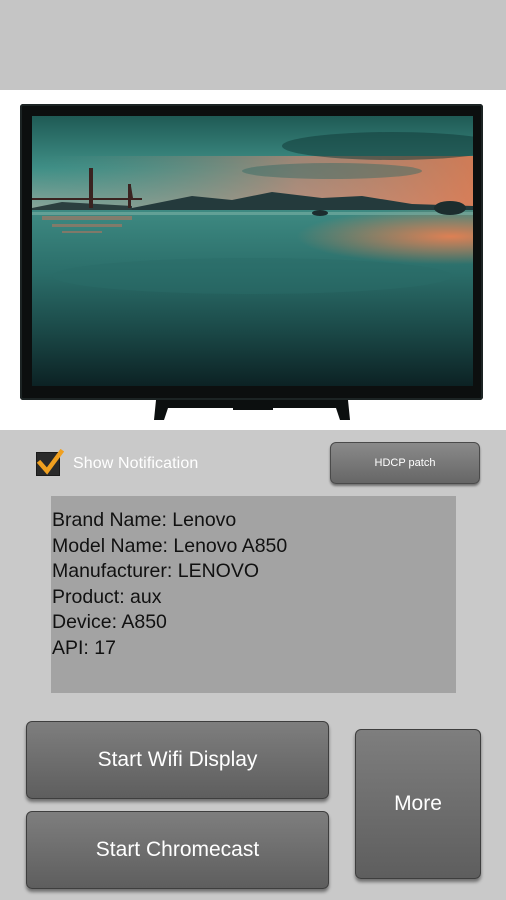  Describe the element at coordinates (84, 647) in the screenshot. I see `api-line: API: 17` at that location.